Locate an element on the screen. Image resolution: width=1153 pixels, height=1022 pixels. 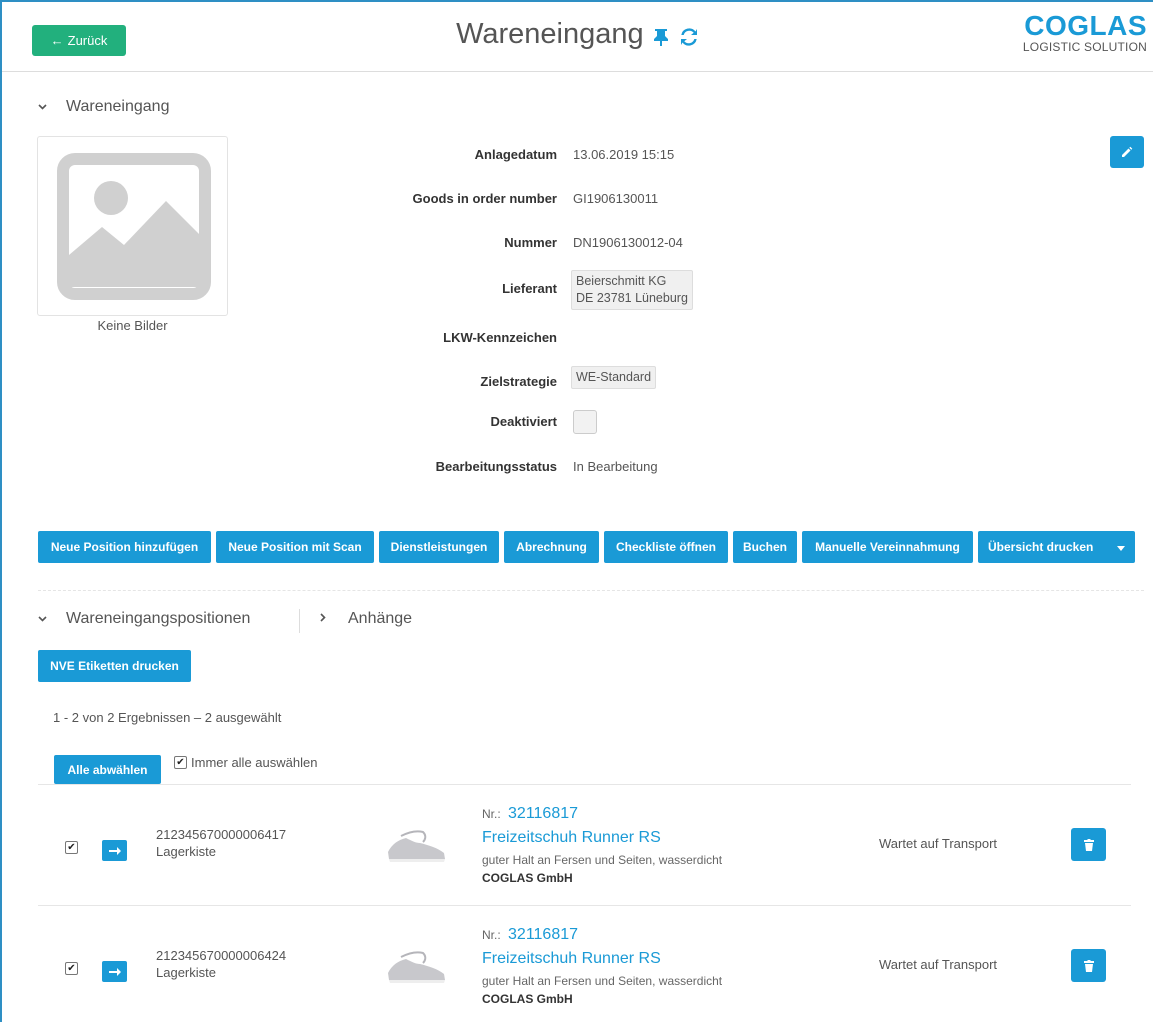
order-number-label: Goods in order number is located at coordinates (484, 198).